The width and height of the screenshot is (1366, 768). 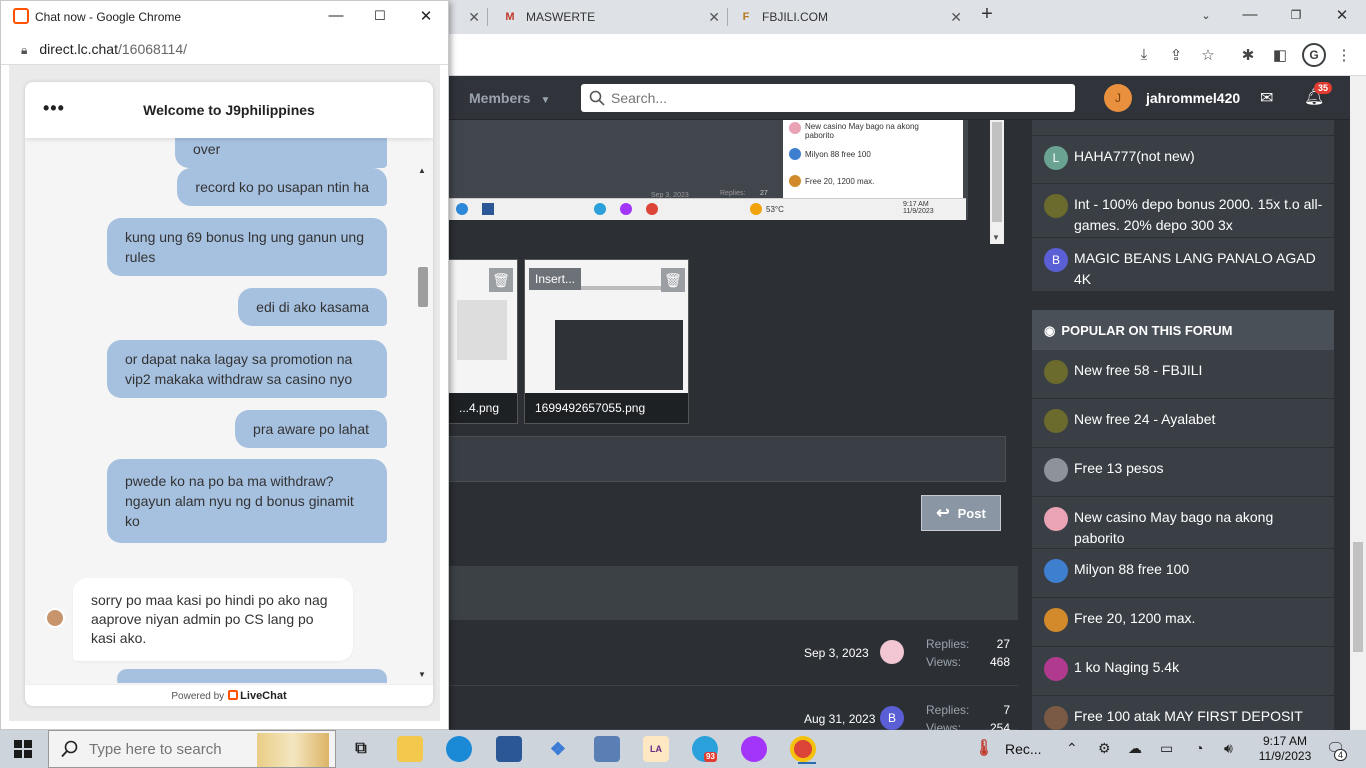 What do you see at coordinates (892, 718) in the screenshot?
I see `thread-avatar: B` at bounding box center [892, 718].